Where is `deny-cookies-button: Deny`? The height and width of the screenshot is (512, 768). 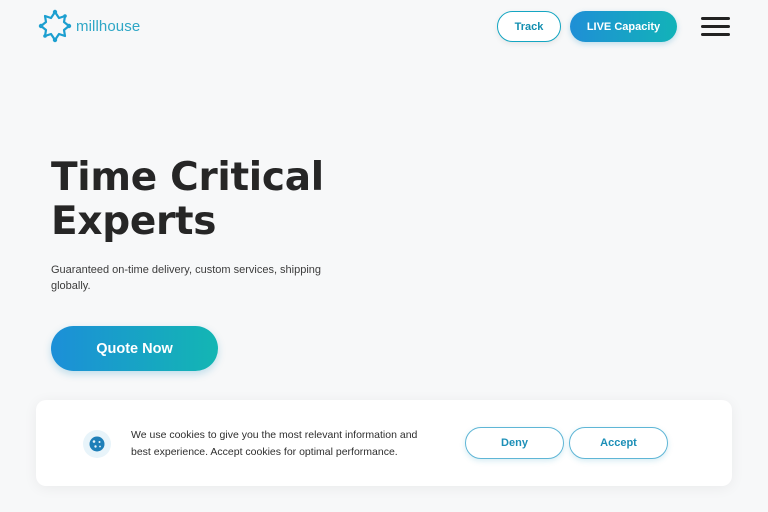
deny-cookies-button: Deny is located at coordinates (514, 443).